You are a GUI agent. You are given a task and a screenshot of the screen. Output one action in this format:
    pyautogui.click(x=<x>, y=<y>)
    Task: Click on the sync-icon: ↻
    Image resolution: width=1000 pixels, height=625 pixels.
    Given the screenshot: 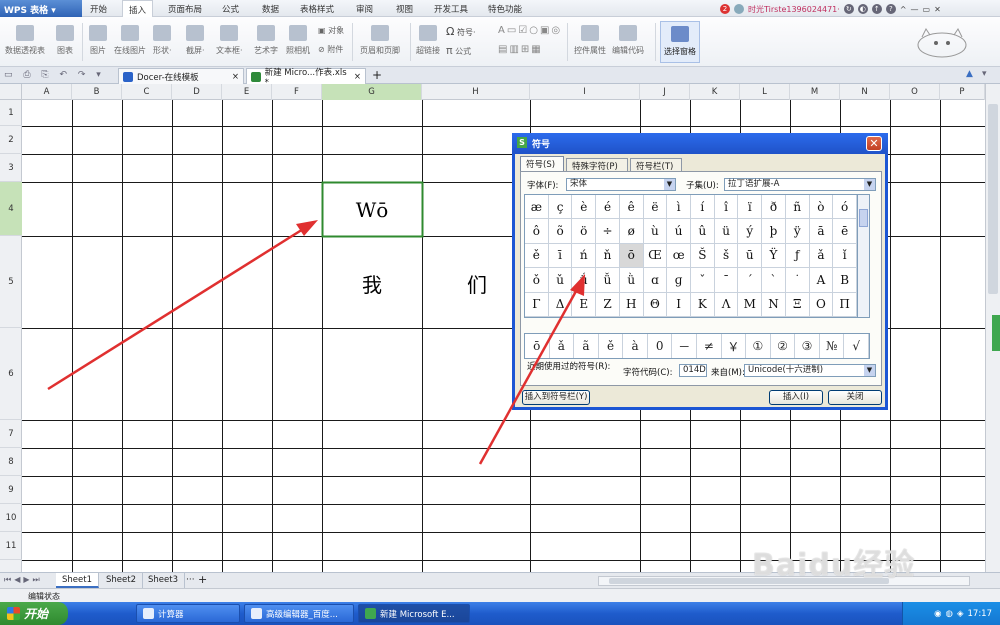 What is the action you would take?
    pyautogui.click(x=848, y=9)
    